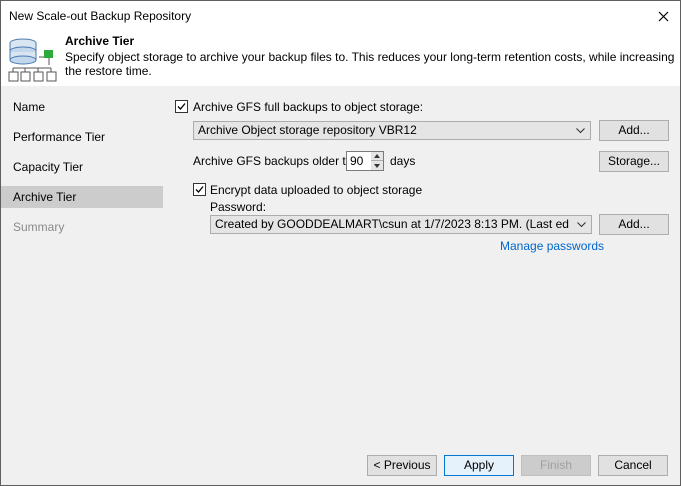 The height and width of the screenshot is (486, 681). I want to click on apply-button: Apply, so click(479, 465).